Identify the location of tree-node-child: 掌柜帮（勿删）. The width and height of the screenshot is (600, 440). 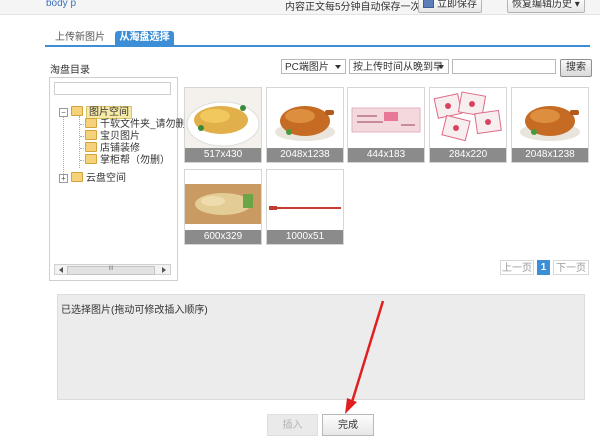
(127, 160).